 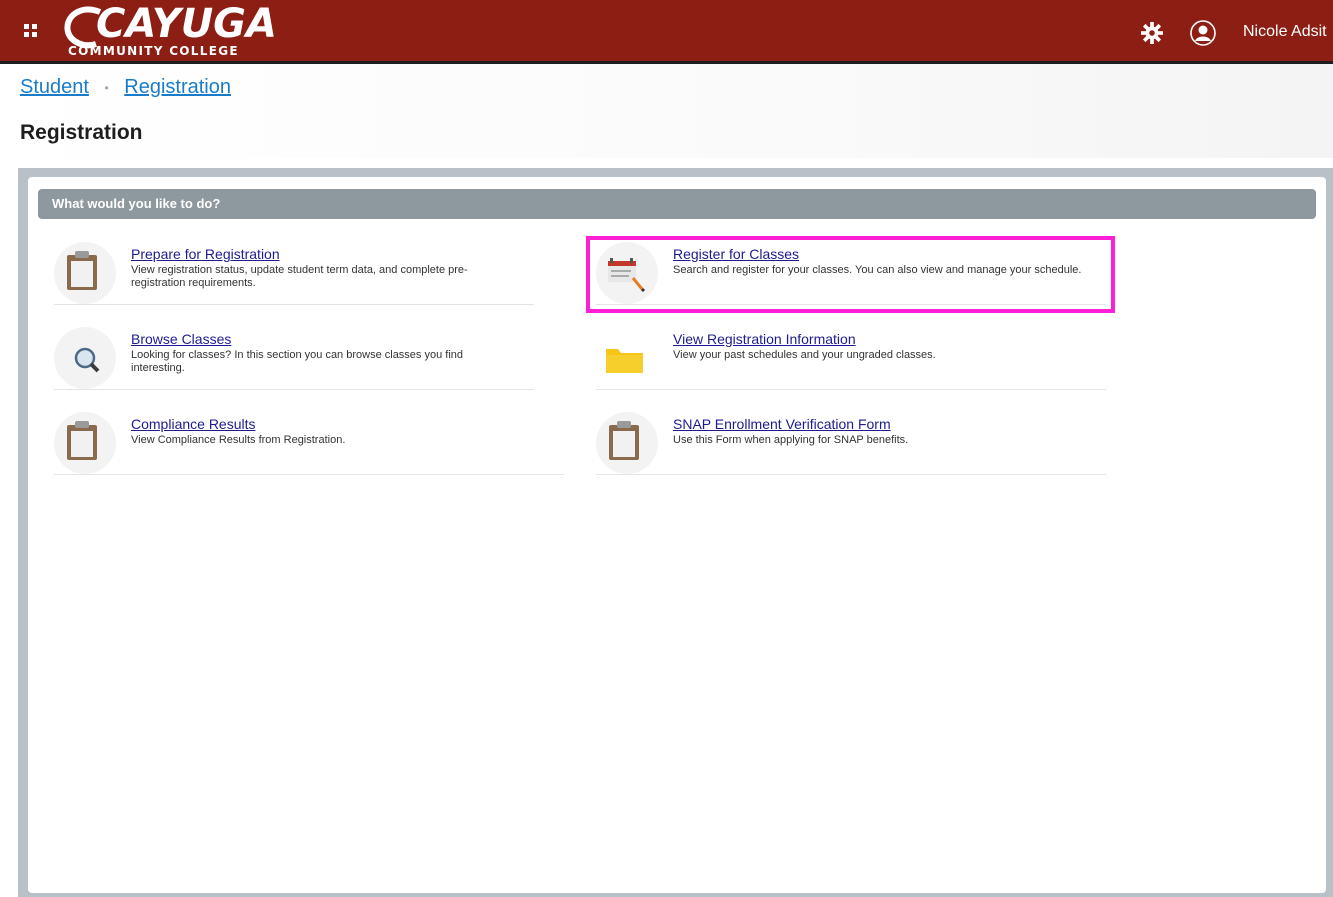 I want to click on snap-verification-link: SNAP Enrollment Verification Form, so click(x=782, y=424).